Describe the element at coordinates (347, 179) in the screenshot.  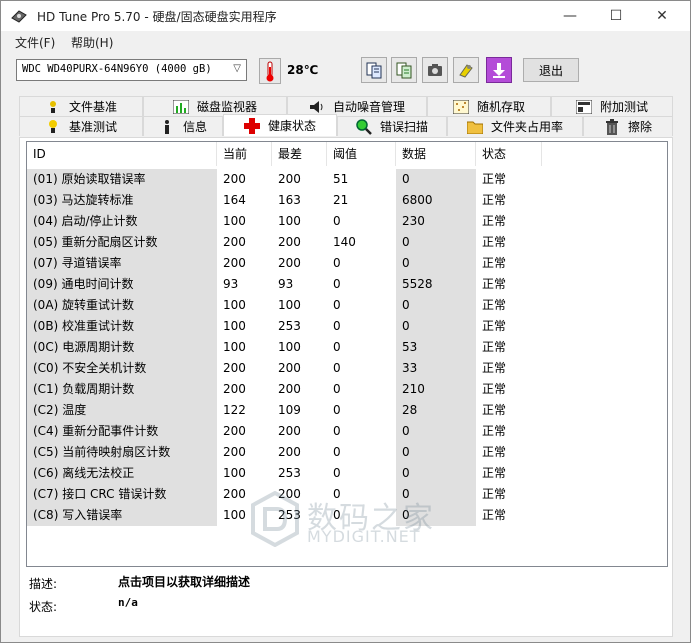
I see `table-row: (01) 原始读取错误率 200 200 51 0 正常` at that location.